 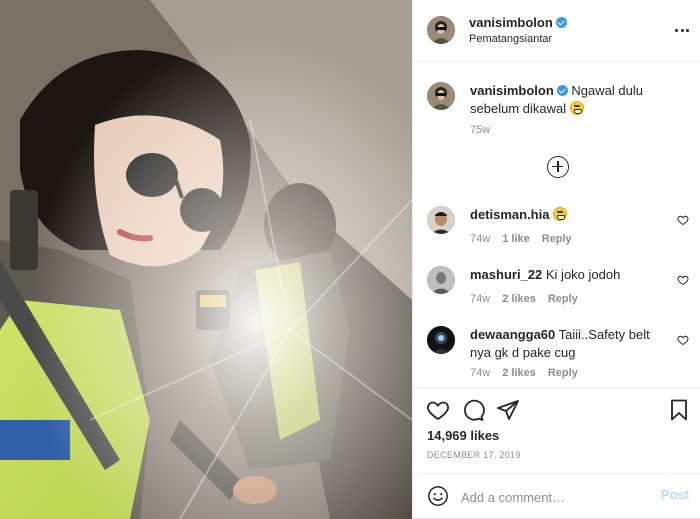 What do you see at coordinates (679, 410) in the screenshot?
I see `bookmark-icon` at bounding box center [679, 410].